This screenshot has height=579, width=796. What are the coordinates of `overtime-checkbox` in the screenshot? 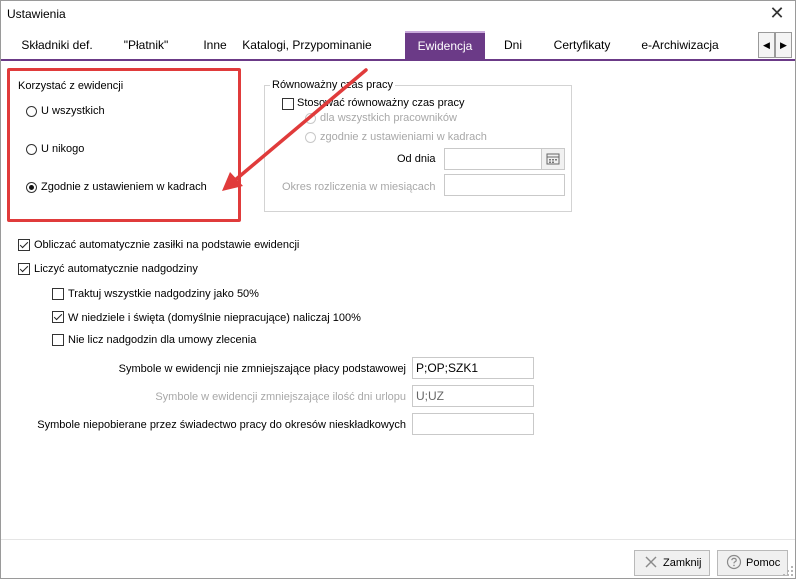 It's located at (24, 269).